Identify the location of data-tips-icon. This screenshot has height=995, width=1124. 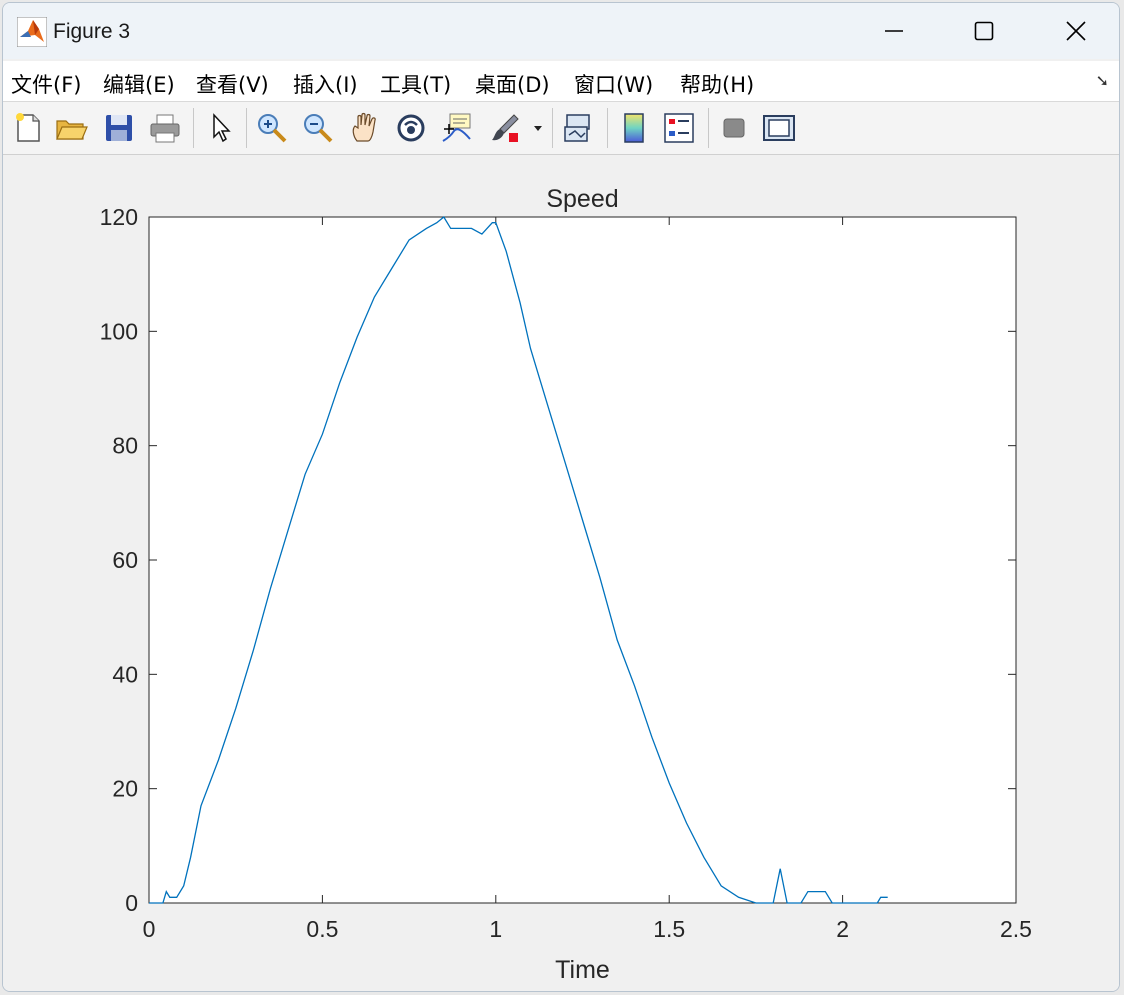
(456, 127).